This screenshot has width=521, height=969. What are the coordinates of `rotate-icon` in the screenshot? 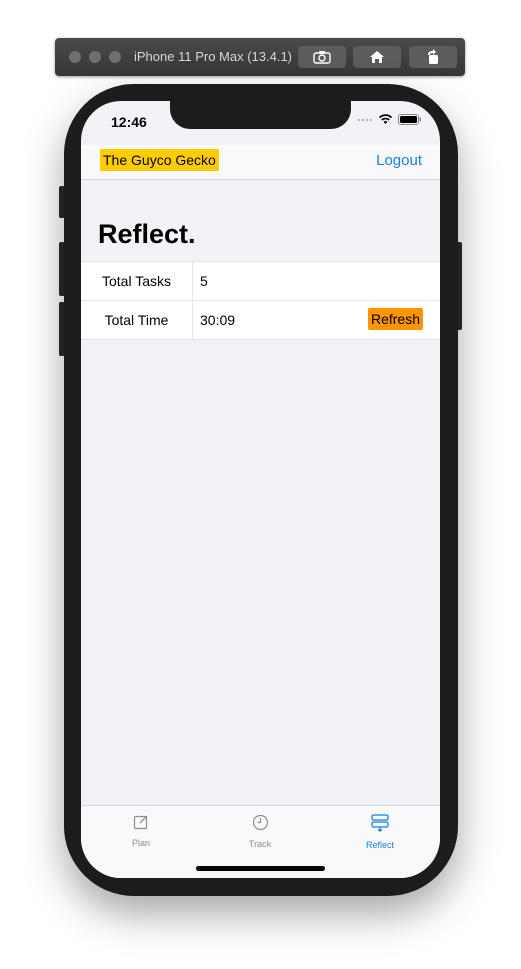 It's located at (433, 56).